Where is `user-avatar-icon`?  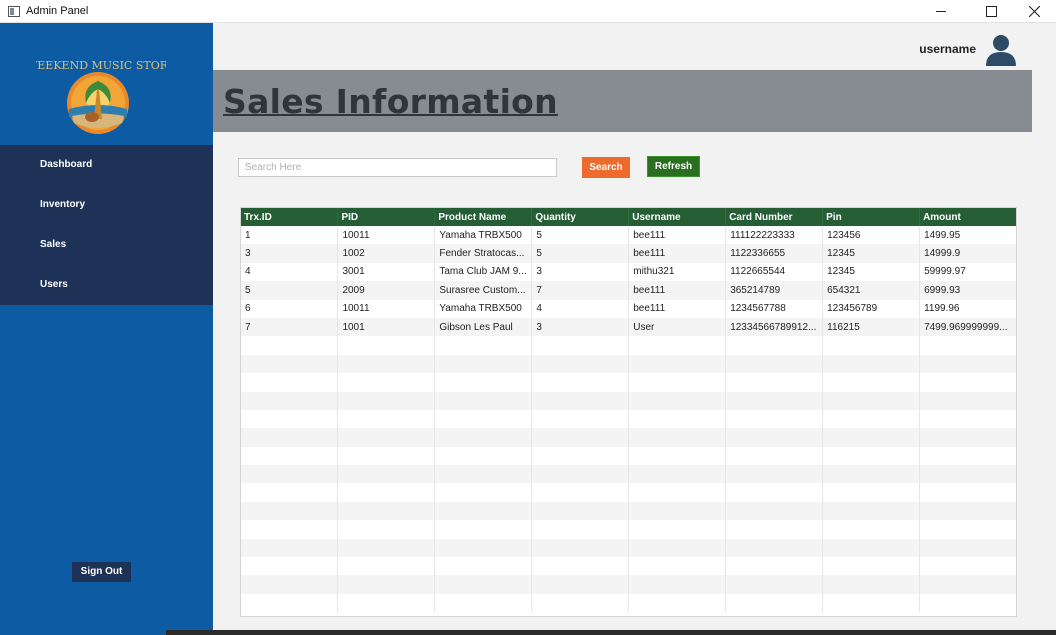
user-avatar-icon is located at coordinates (1001, 50).